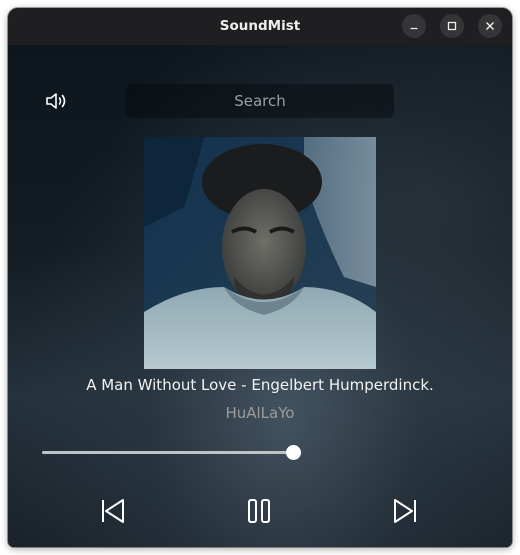 The image size is (520, 555). I want to click on previous-button, so click(113, 511).